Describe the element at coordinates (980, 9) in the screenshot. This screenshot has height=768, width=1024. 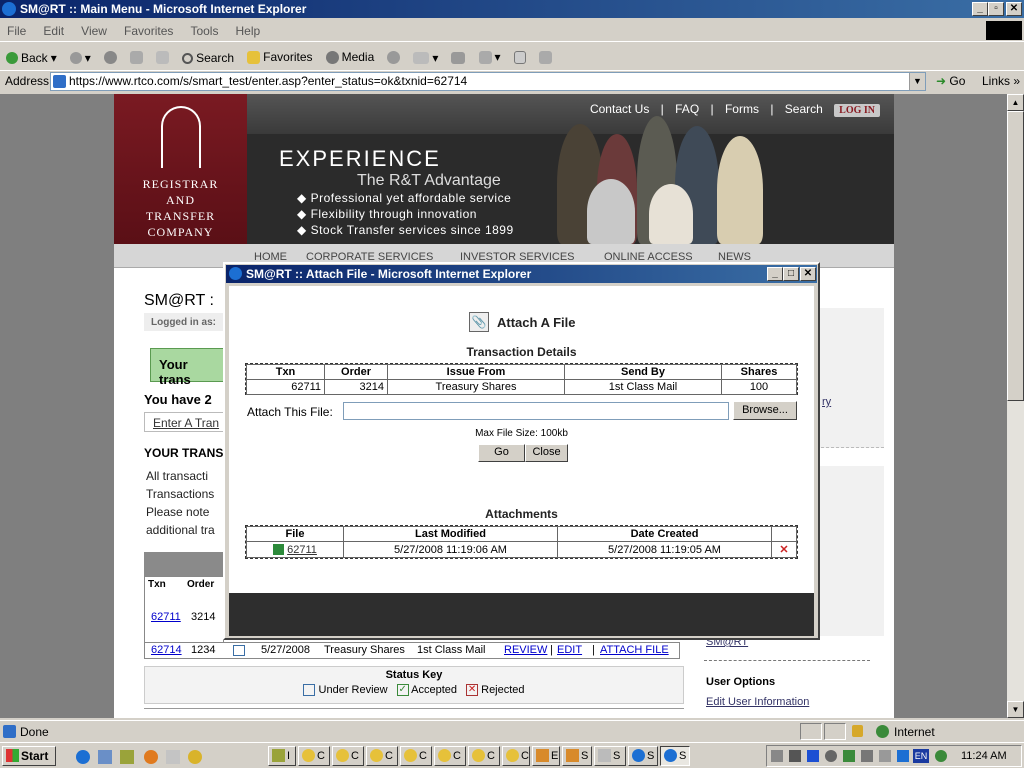
I see `minimize-button: _` at that location.